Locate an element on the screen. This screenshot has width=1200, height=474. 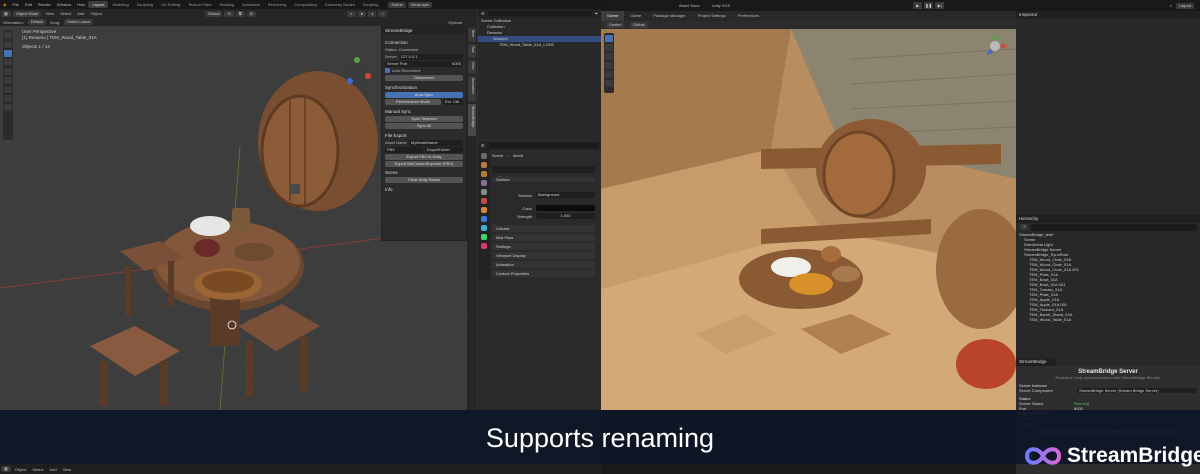
performance-value-field: Ext. Ctrl is located at coordinates (453, 101).